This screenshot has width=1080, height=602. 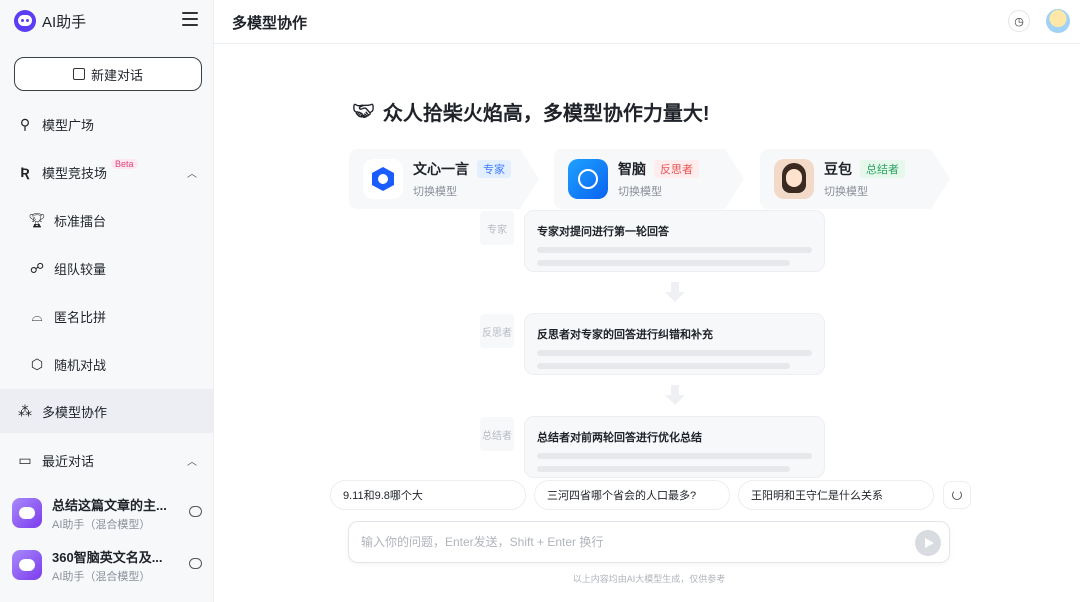 I want to click on sidebar-item-label: 组队较量, so click(x=80, y=269).